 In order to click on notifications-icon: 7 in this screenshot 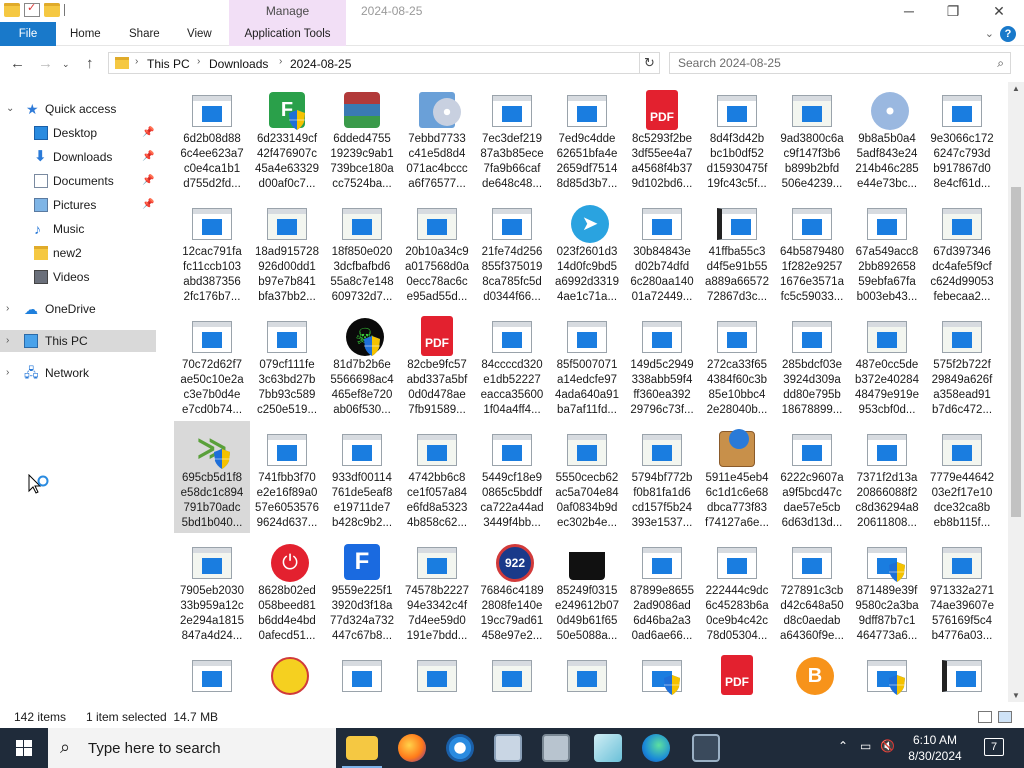, I will do `click(994, 747)`.